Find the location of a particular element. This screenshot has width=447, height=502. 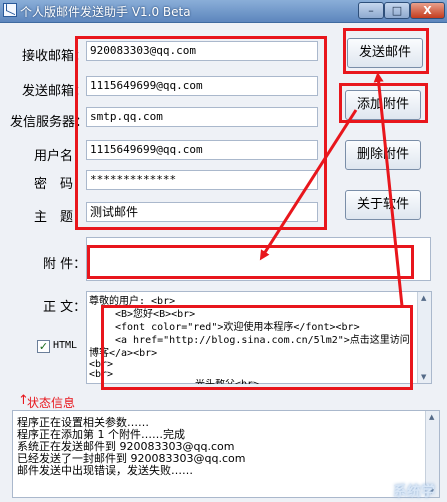

to-label: 接收邮箱： is located at coordinates (55, 56).